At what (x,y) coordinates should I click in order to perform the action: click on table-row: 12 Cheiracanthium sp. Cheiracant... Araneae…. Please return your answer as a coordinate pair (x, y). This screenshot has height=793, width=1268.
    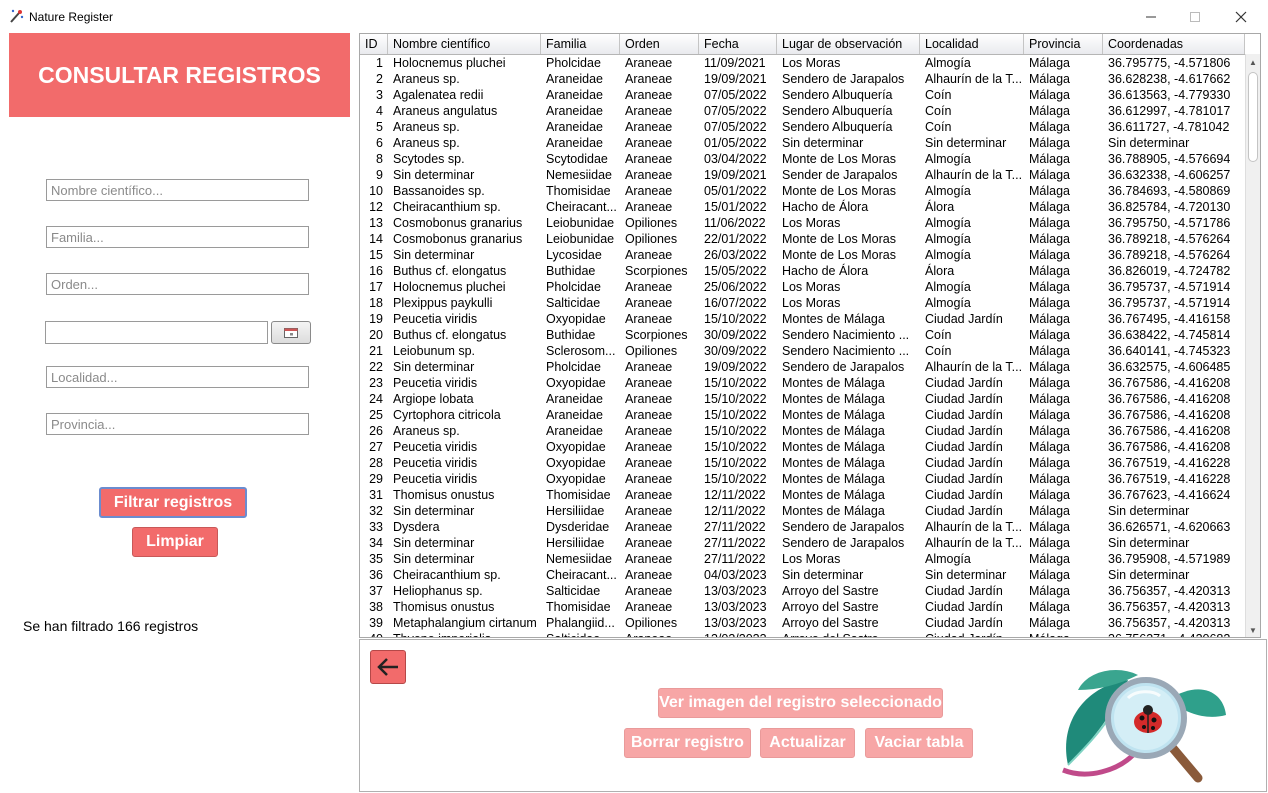
    Looking at the image, I should click on (802, 207).